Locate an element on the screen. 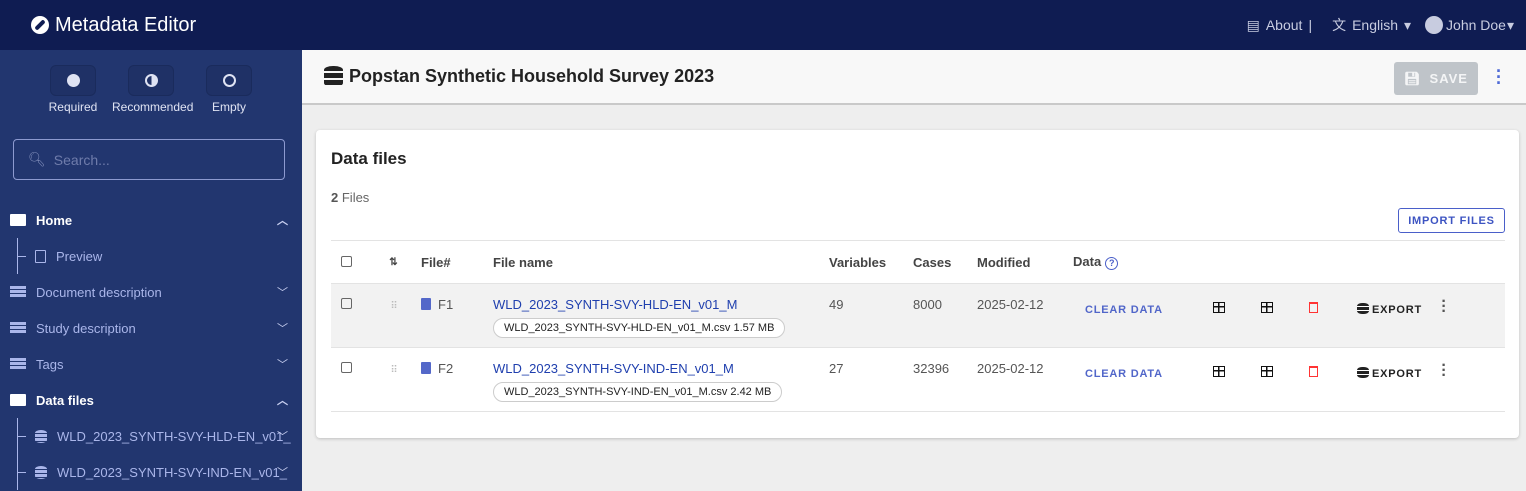 The height and width of the screenshot is (491, 1526). search-icon: 🔍︎ is located at coordinates (37, 159).